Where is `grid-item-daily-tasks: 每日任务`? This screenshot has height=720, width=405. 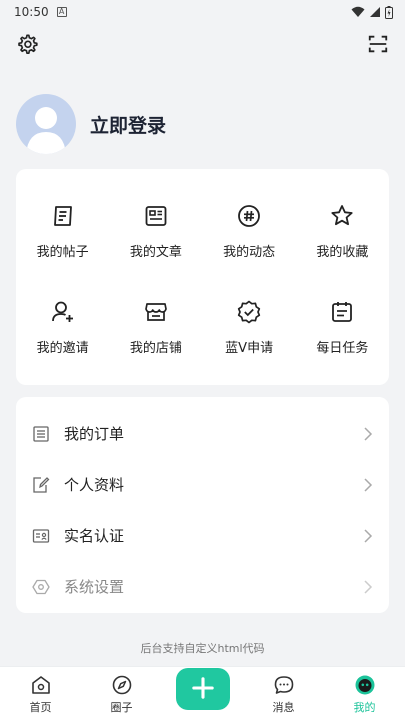 grid-item-daily-tasks: 每日任务 is located at coordinates (342, 333).